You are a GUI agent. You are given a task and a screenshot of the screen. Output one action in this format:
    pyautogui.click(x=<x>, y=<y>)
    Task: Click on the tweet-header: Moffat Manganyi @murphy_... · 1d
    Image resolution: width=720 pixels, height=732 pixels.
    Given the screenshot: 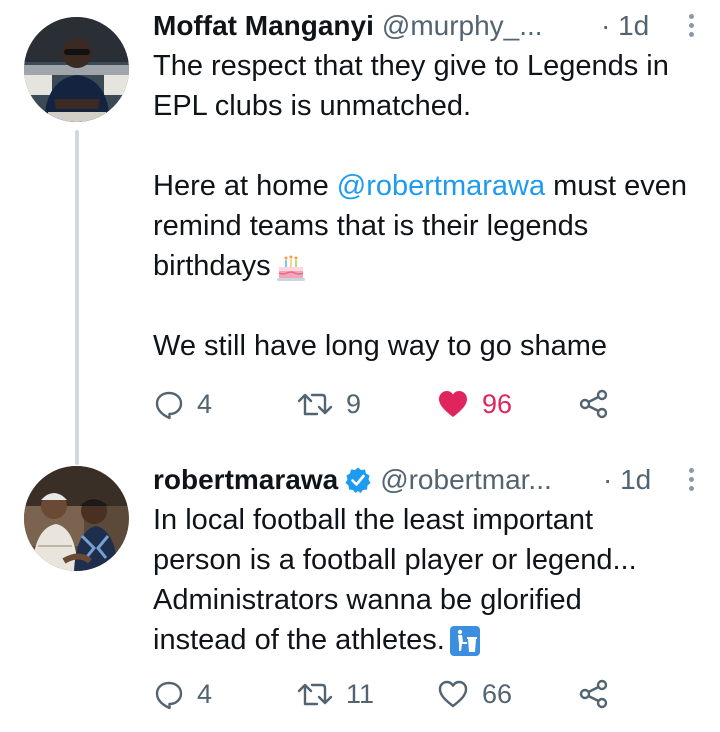 What is the action you would take?
    pyautogui.click(x=424, y=26)
    